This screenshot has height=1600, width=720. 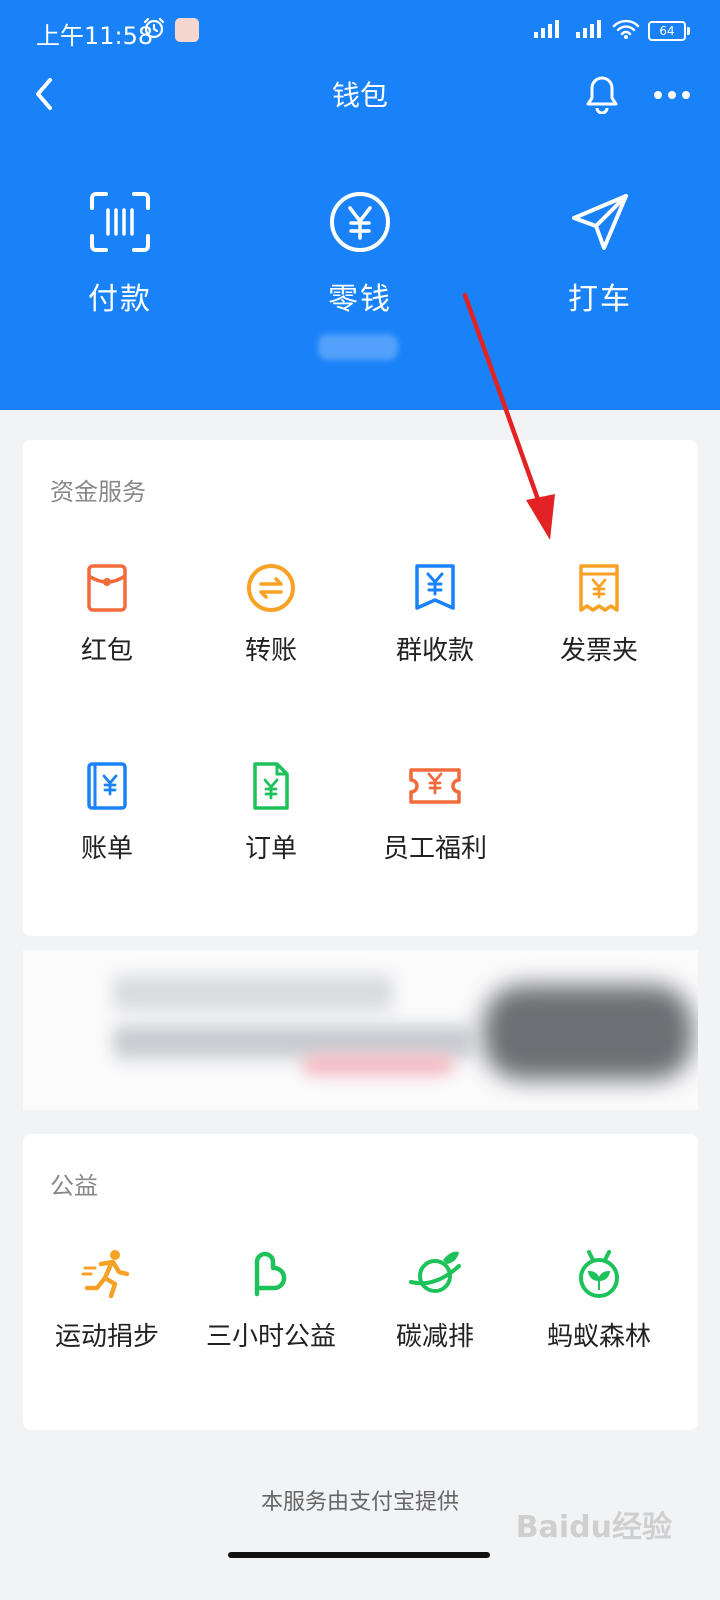 What do you see at coordinates (107, 588) in the screenshot?
I see `red-envelope-icon` at bounding box center [107, 588].